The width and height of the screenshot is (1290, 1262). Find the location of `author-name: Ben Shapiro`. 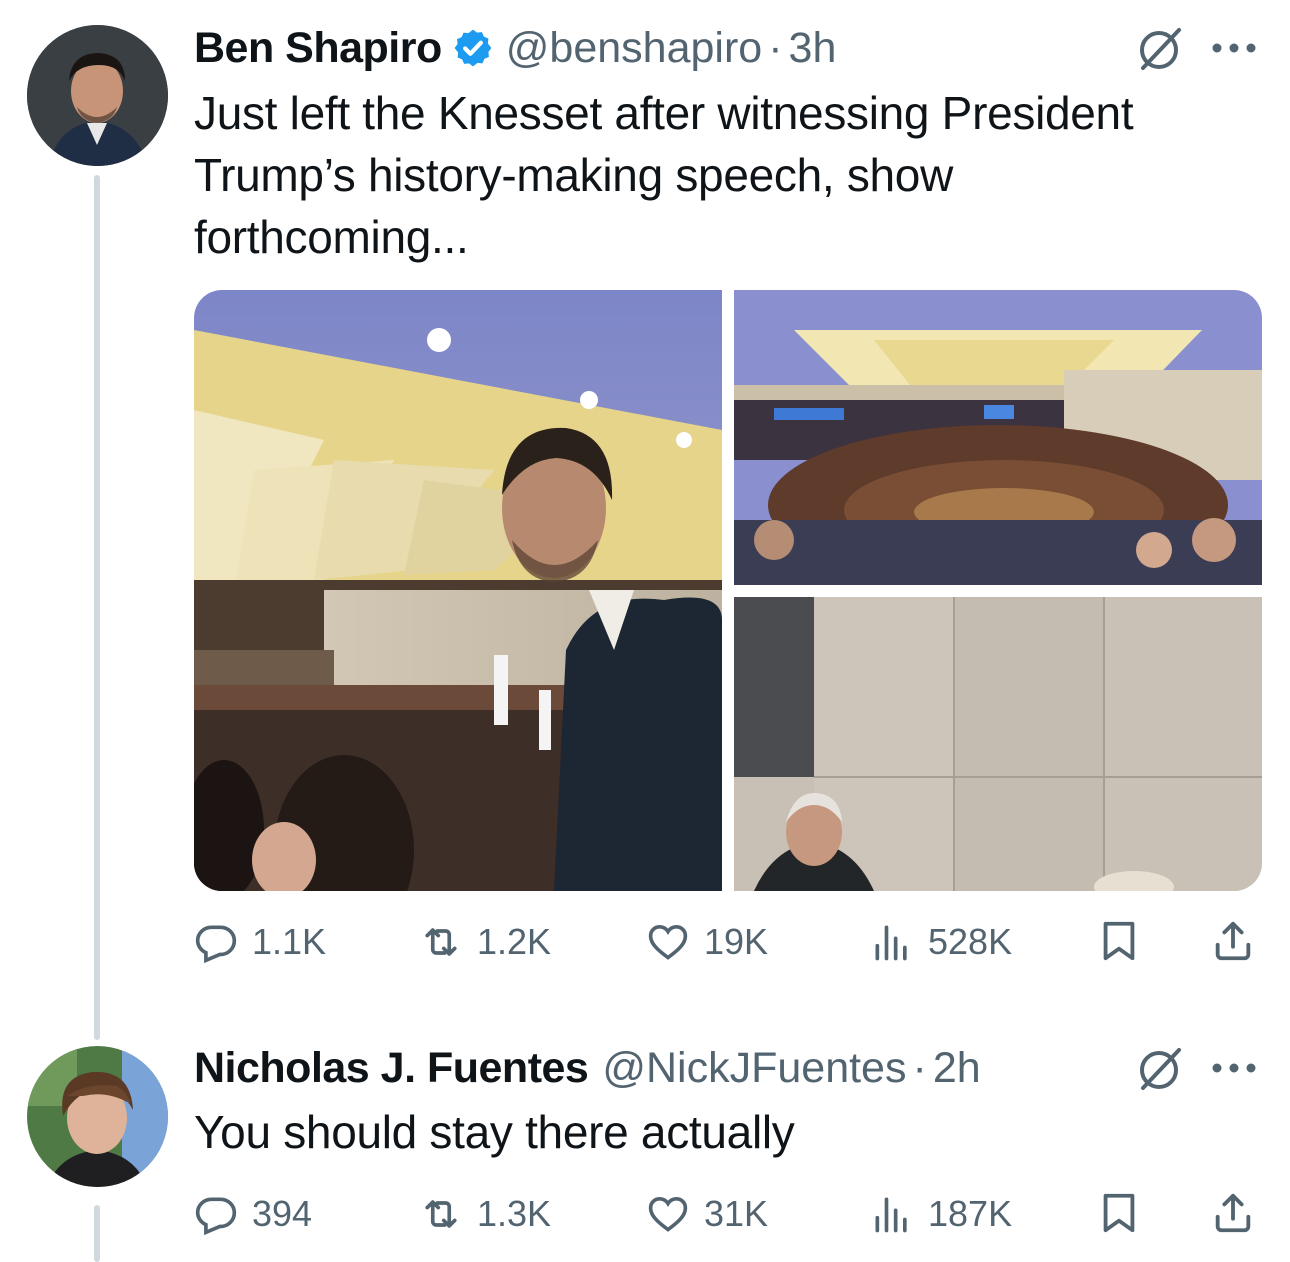

author-name: Ben Shapiro is located at coordinates (318, 48).